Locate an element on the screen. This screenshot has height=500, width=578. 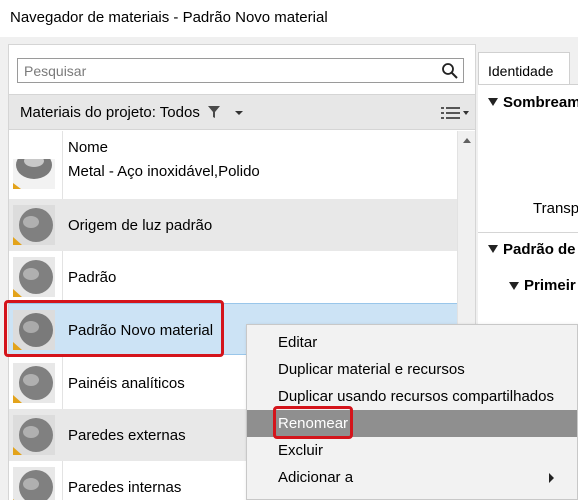
section-pattern-label: Padrão de is located at coordinates (539, 249).